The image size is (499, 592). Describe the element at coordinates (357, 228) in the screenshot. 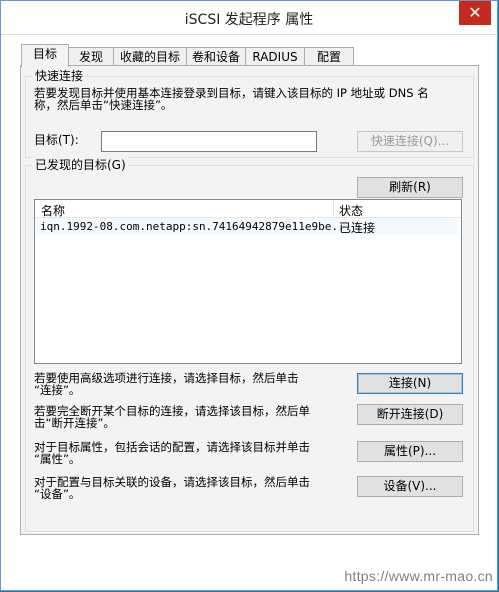

I see `target-status-cell: 已连接` at that location.